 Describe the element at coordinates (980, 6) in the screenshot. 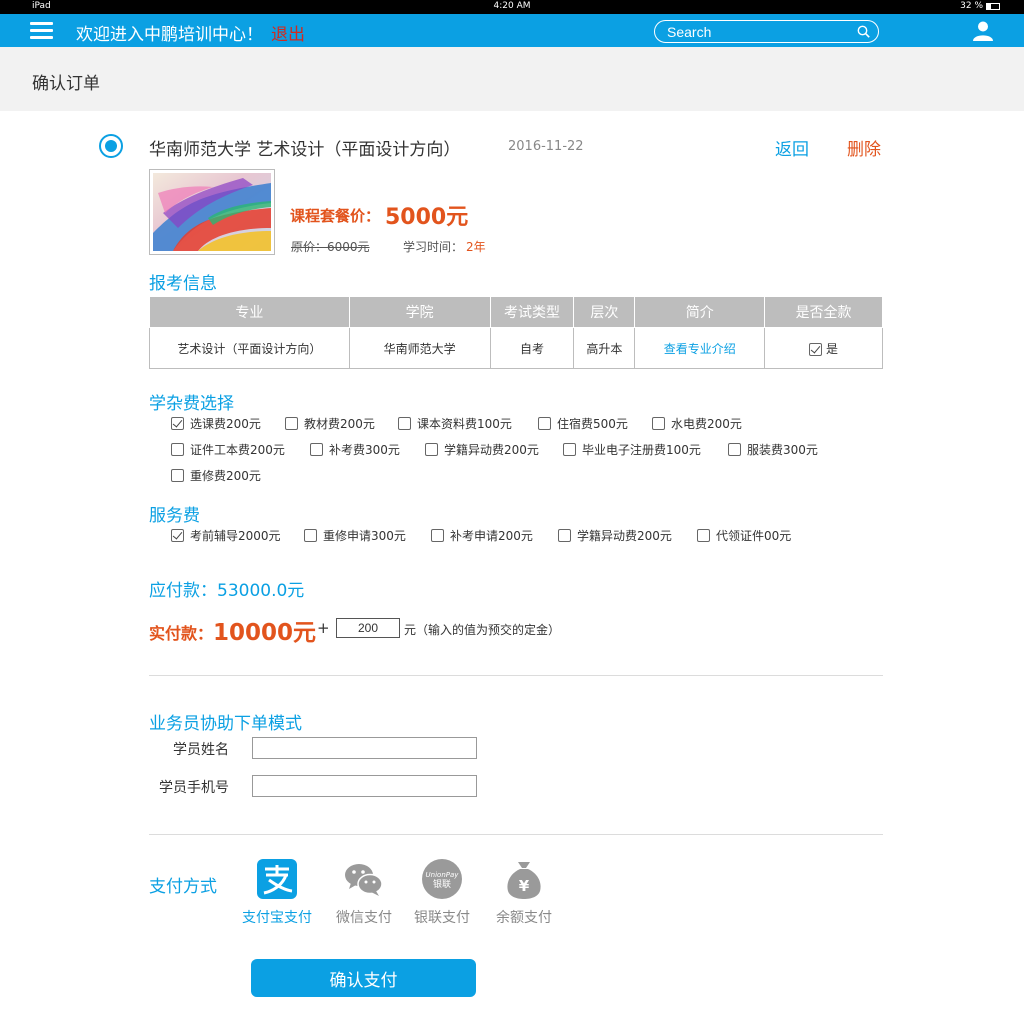

I see `battery-status: 32 %` at that location.